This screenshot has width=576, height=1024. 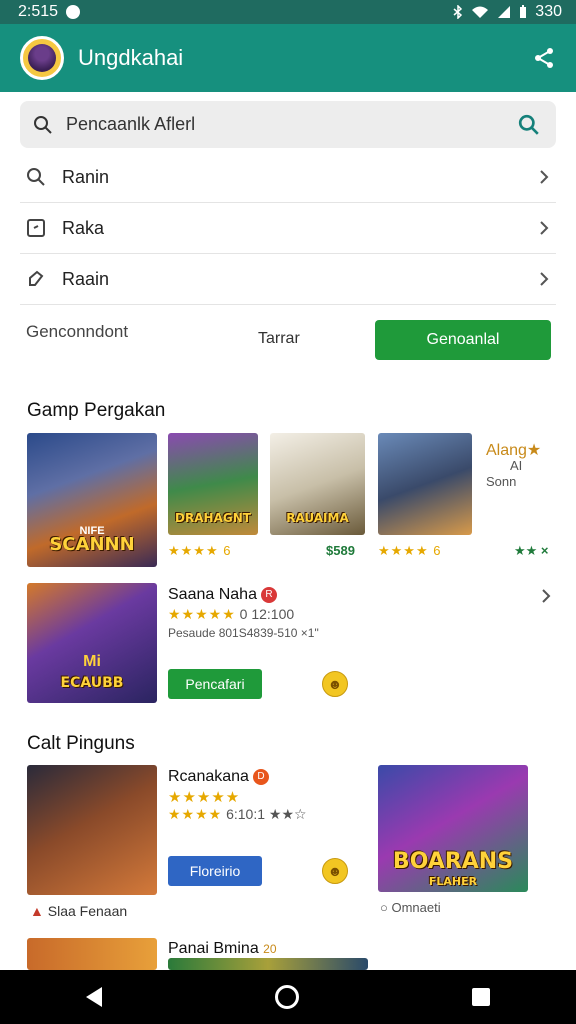 What do you see at coordinates (73, 12) in the screenshot?
I see `notification-icon` at bounding box center [73, 12].